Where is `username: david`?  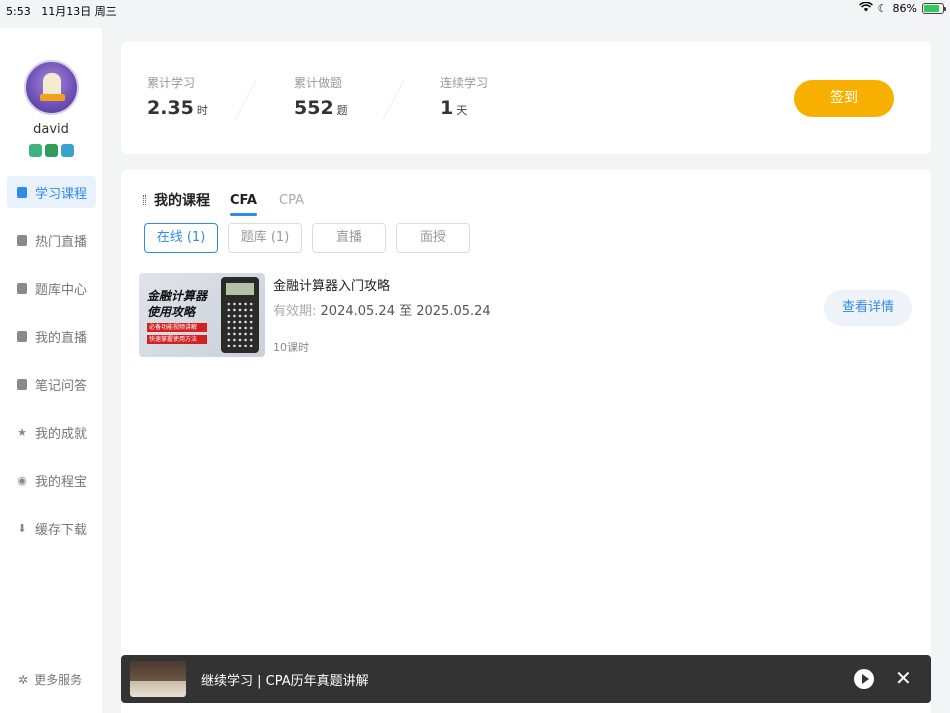 username: david is located at coordinates (51, 129).